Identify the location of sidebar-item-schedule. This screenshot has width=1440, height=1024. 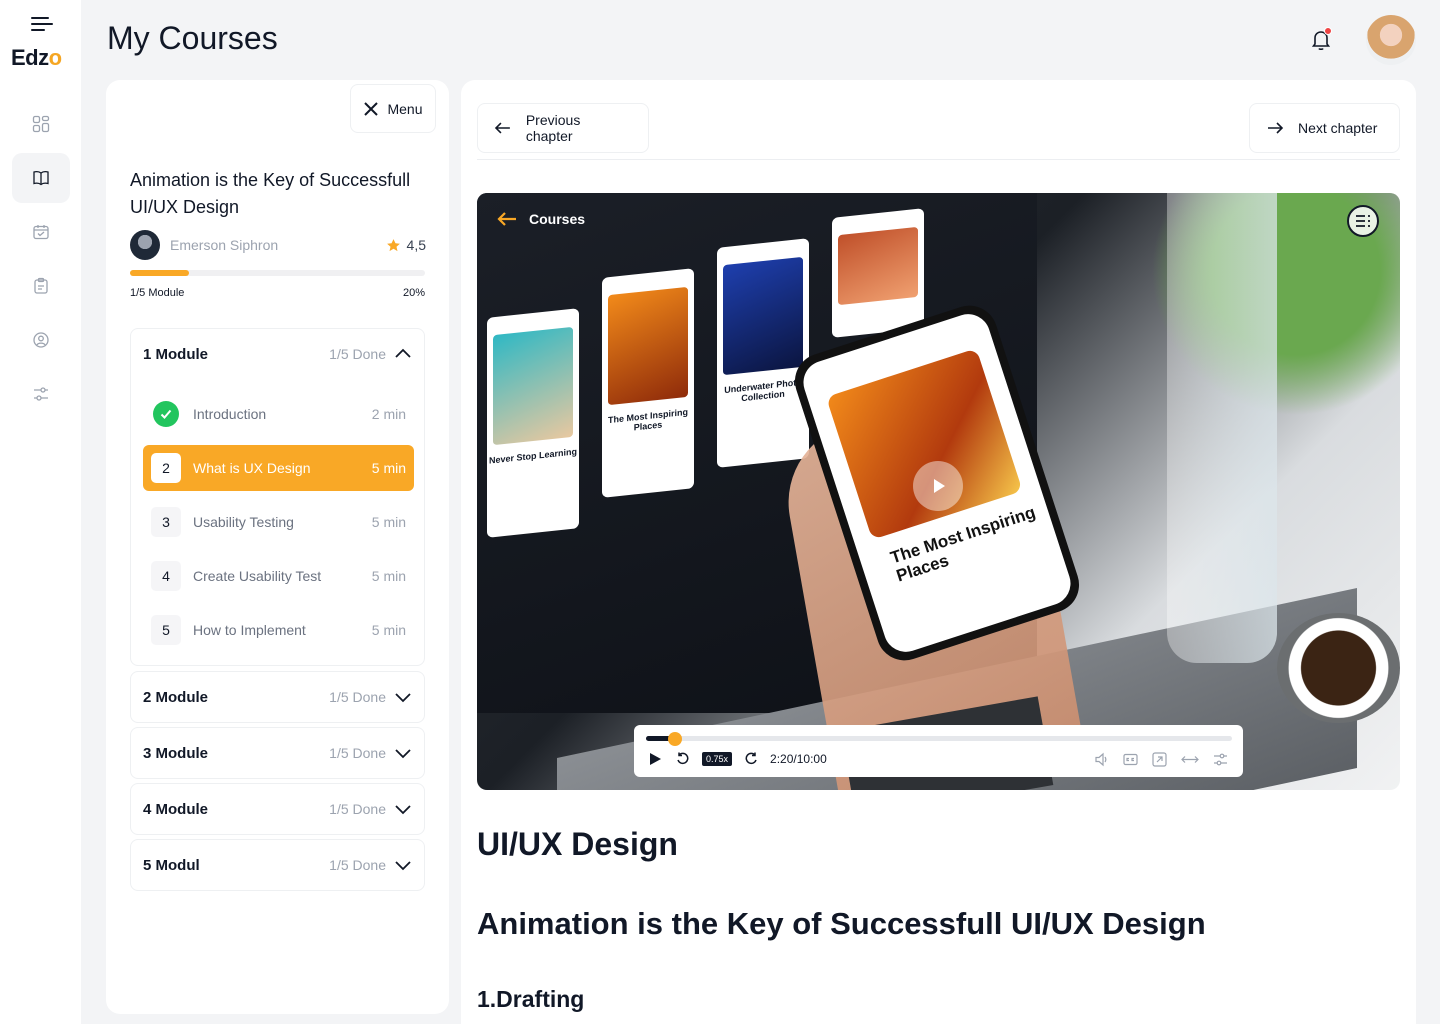
(41, 232).